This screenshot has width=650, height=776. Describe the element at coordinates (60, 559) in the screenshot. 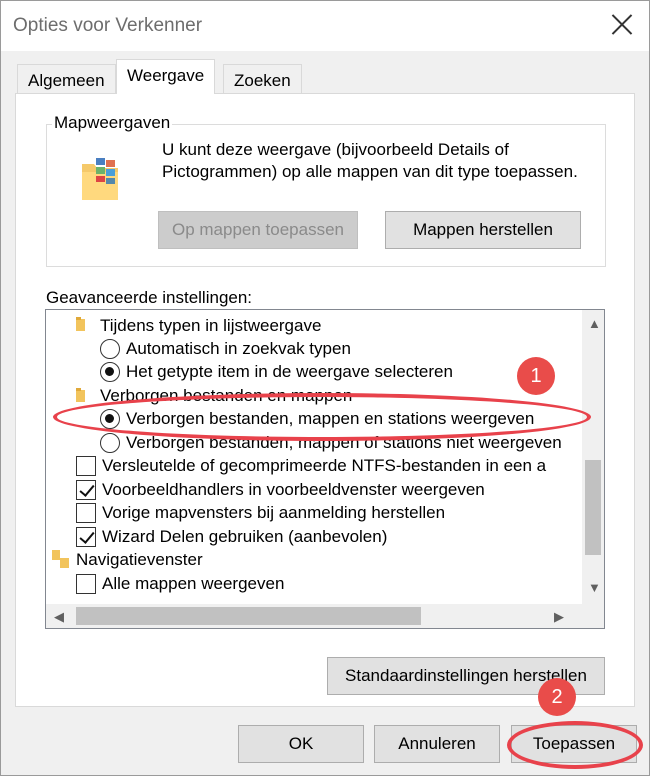

I see `navigation-pane-icon` at that location.